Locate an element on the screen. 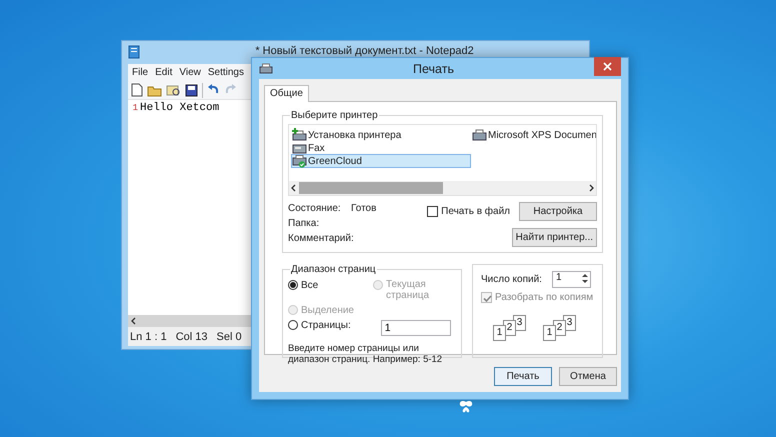  copies-label: Число копий: is located at coordinates (511, 279).